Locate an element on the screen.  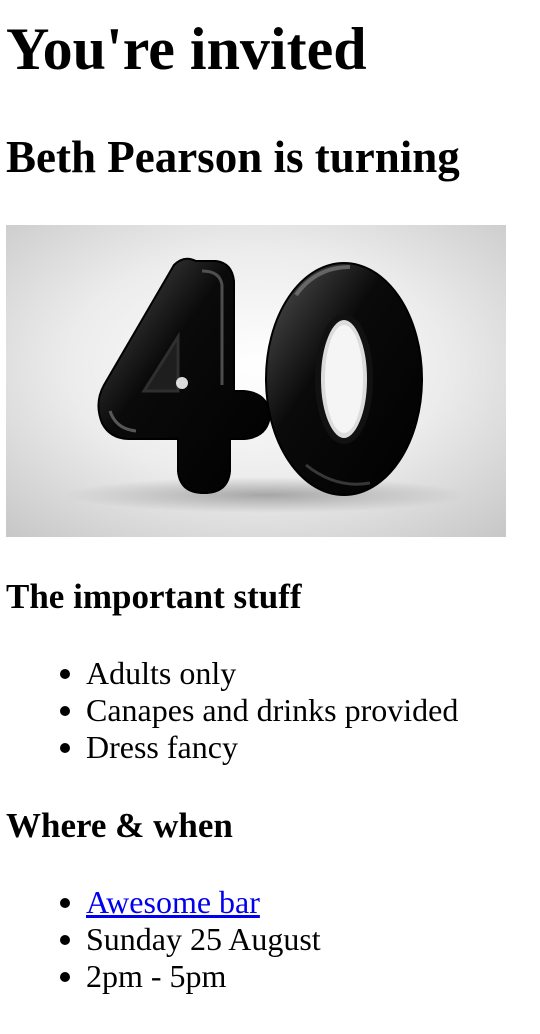
where-when-heading: Where & when is located at coordinates (119, 825).